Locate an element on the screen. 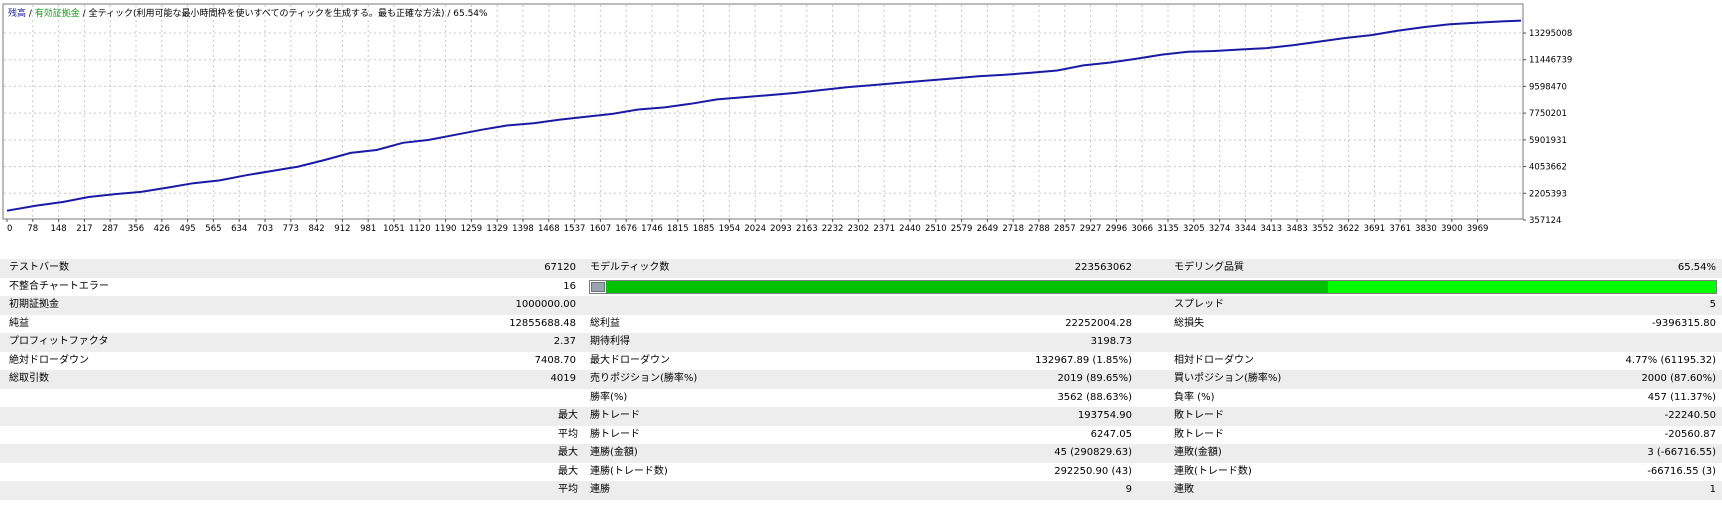  x-tick-label: 2579 is located at coordinates (962, 229).